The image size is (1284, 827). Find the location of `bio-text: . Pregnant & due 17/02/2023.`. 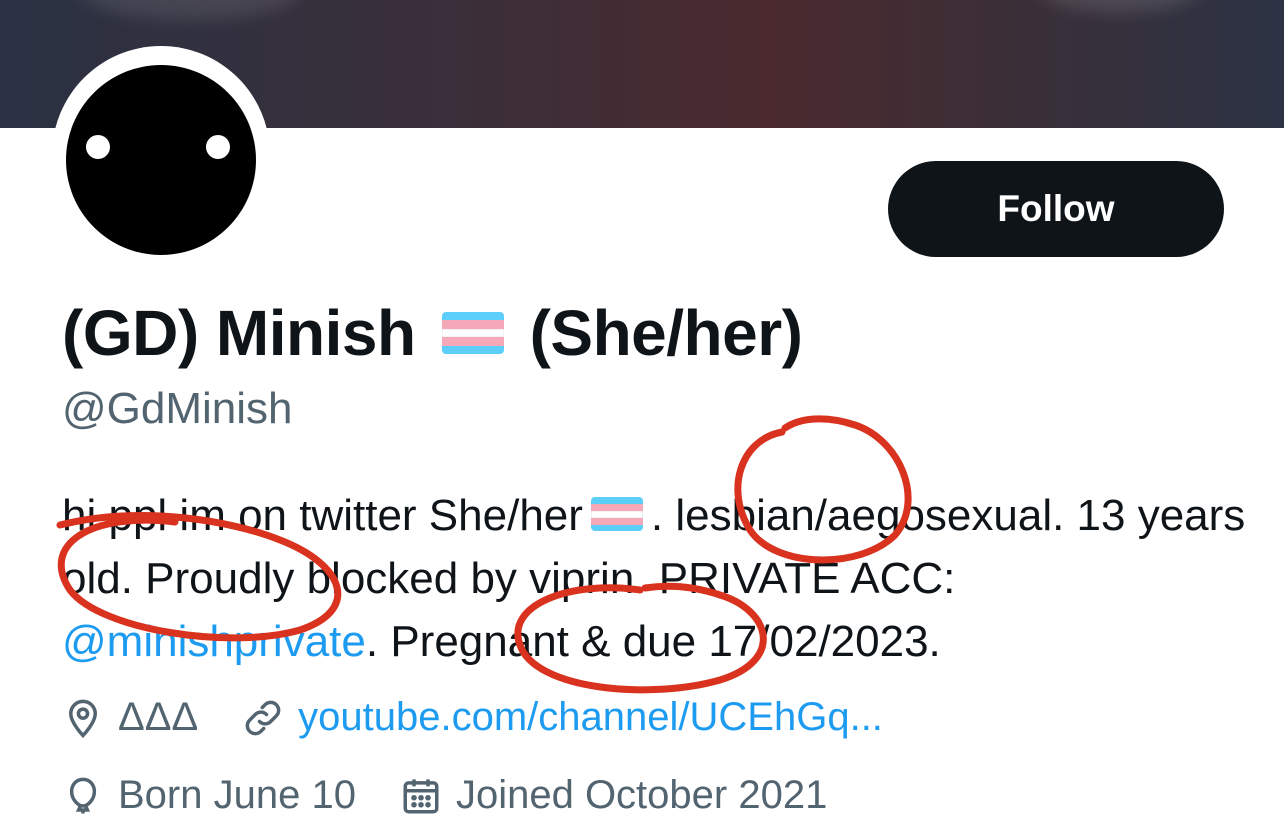

bio-text: . Pregnant & due 17/02/2023. is located at coordinates (653, 641).